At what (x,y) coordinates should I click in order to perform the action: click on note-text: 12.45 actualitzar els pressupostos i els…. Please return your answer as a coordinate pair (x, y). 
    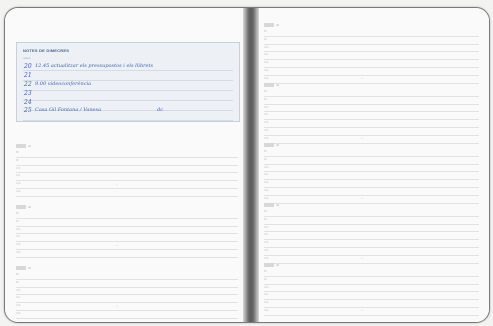
    Looking at the image, I should click on (94, 66).